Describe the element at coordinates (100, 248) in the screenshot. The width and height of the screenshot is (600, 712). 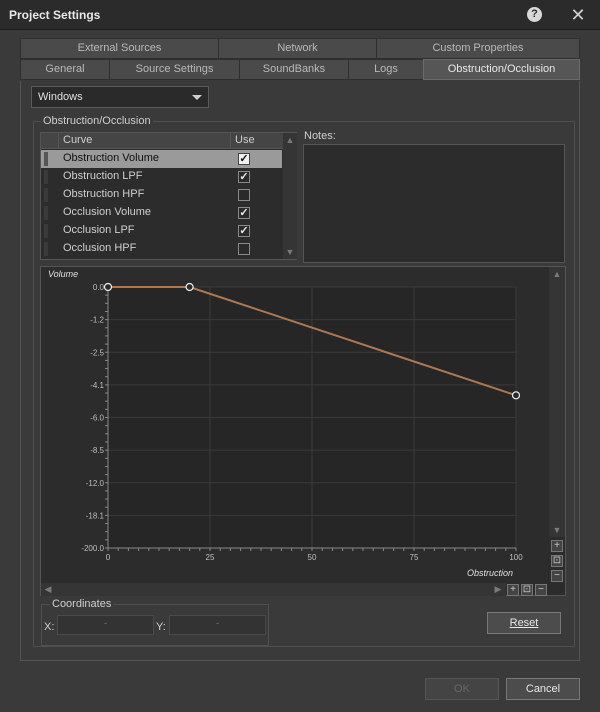
I see `curve-label: Occlusion HPF` at that location.